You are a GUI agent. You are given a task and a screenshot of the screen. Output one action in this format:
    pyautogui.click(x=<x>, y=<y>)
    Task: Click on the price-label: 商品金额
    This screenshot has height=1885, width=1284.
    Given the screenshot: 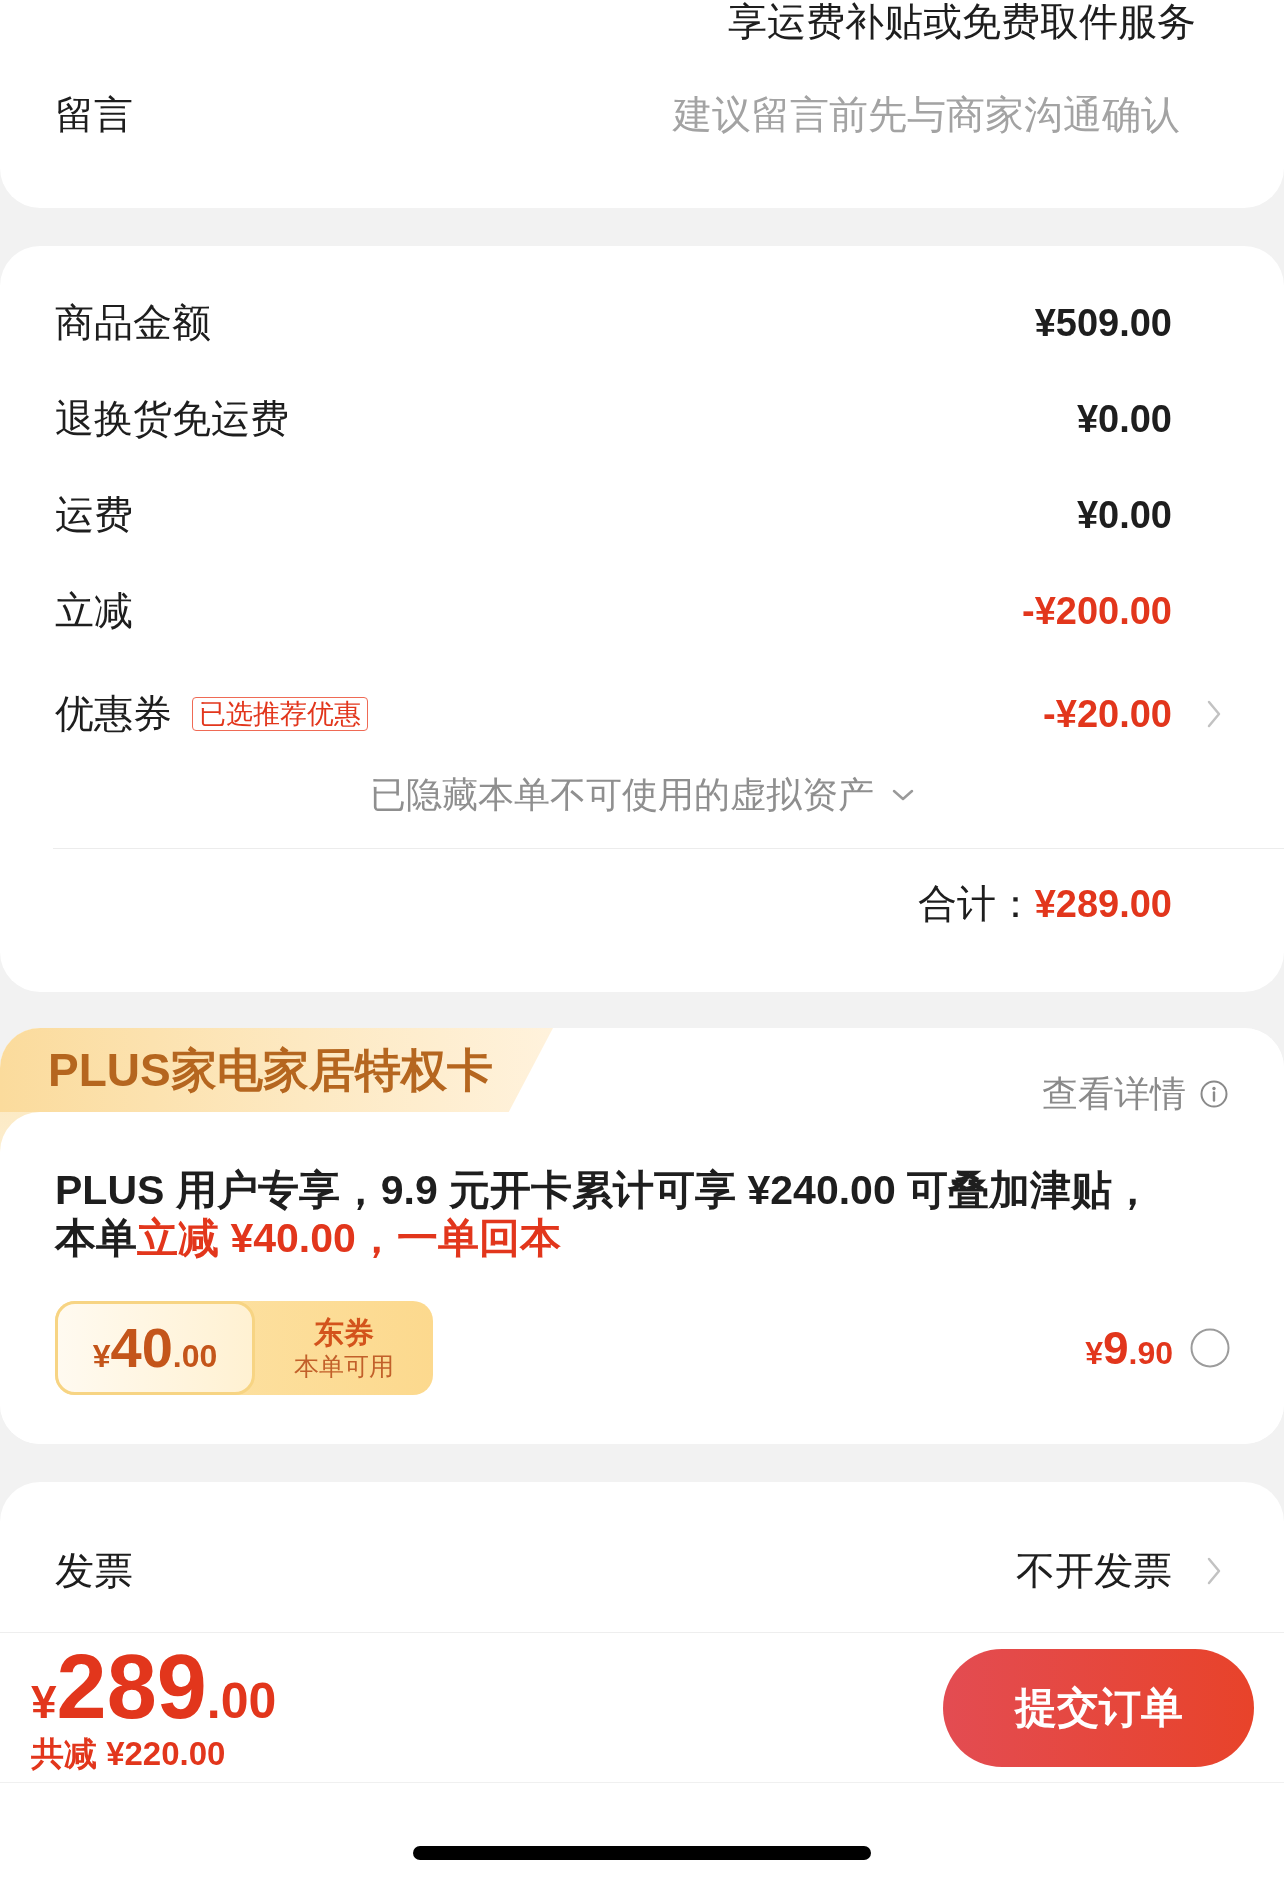 What is the action you would take?
    pyautogui.click(x=133, y=323)
    